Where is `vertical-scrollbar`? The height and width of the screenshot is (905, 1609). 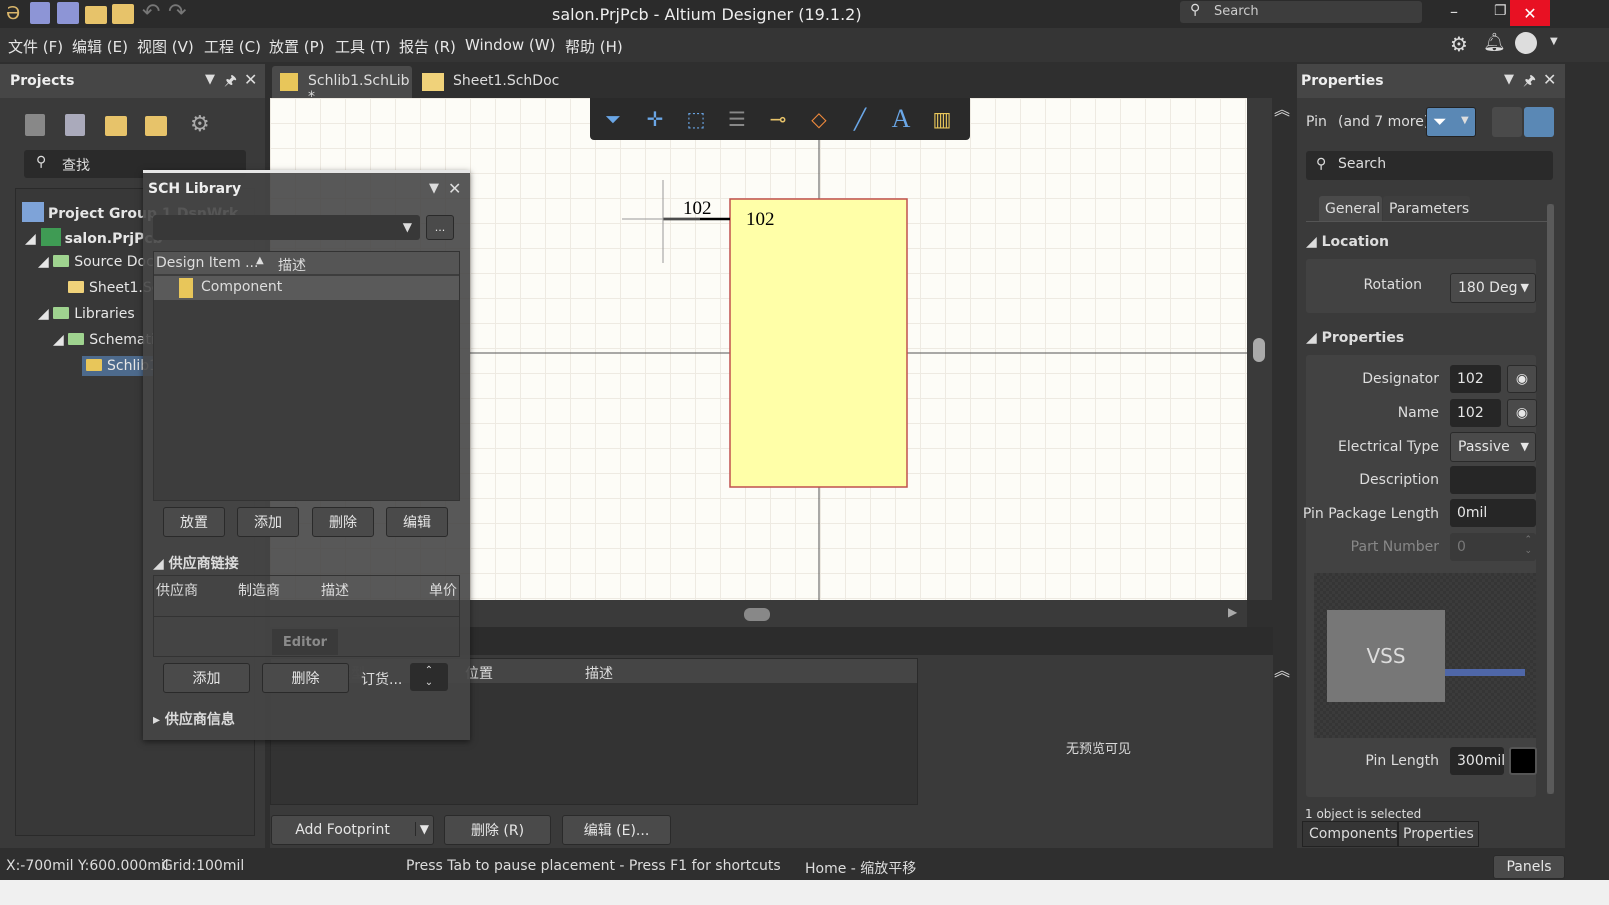 vertical-scrollbar is located at coordinates (1259, 349).